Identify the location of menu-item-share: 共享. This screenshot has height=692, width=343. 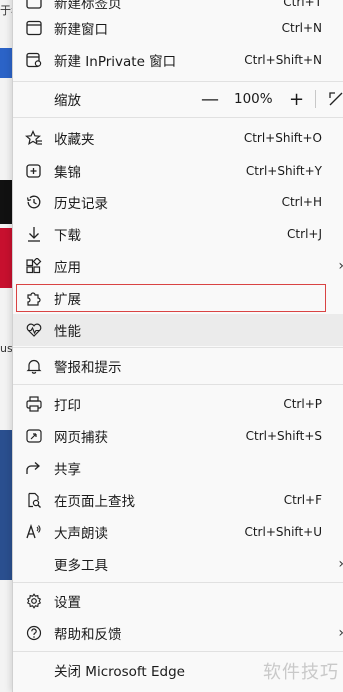
(178, 468).